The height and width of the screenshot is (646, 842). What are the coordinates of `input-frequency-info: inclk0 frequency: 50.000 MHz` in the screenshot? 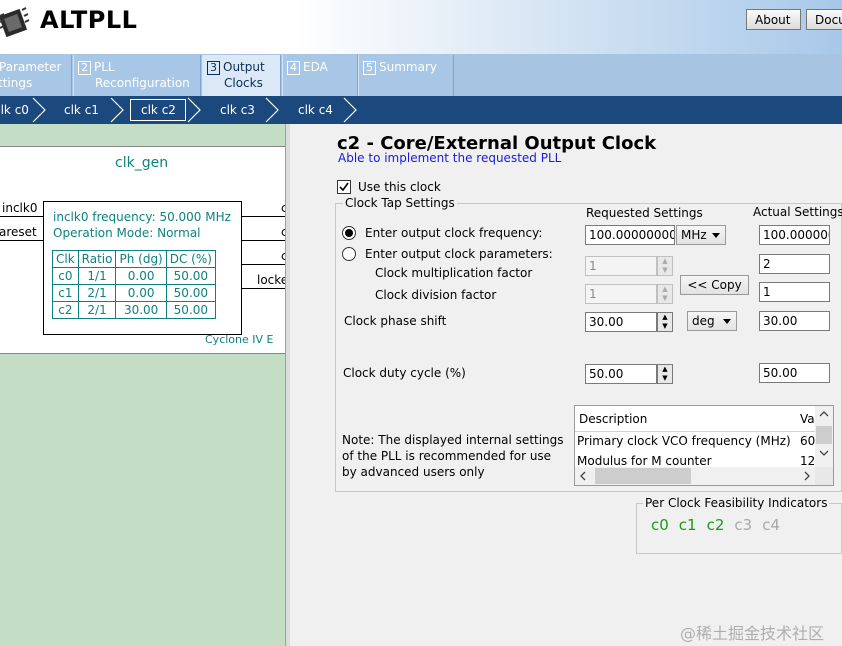 It's located at (142, 217).